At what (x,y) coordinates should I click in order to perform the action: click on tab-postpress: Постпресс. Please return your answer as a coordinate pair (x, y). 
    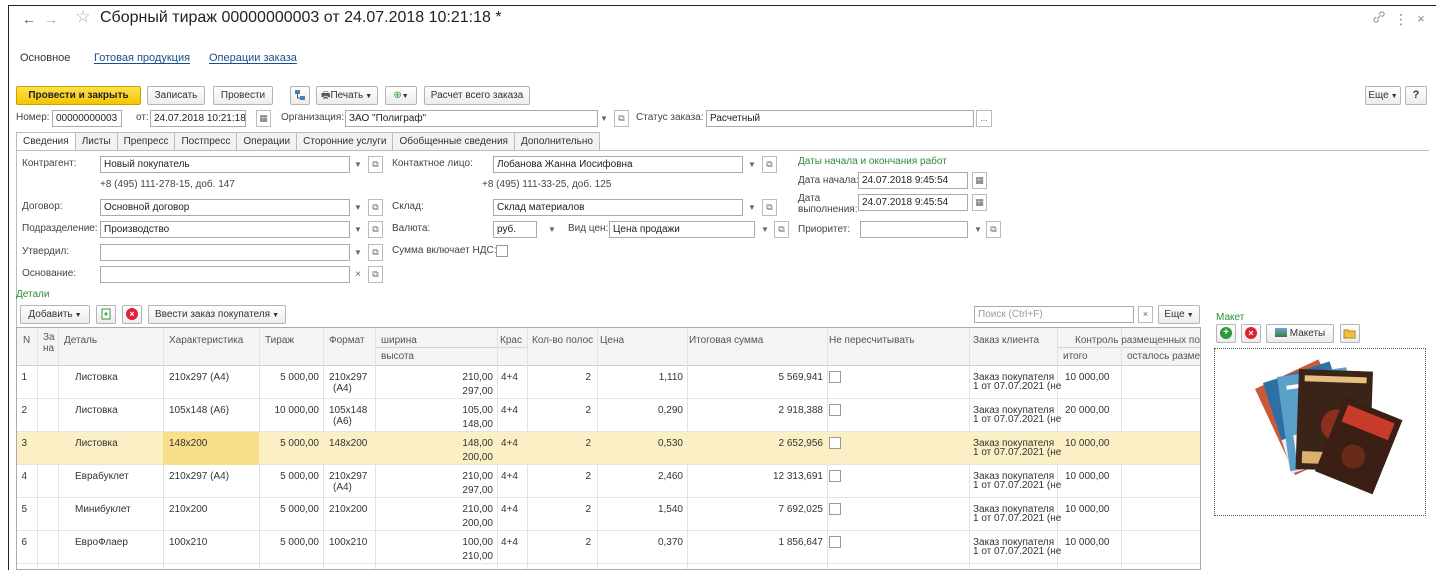
    Looking at the image, I should click on (206, 141).